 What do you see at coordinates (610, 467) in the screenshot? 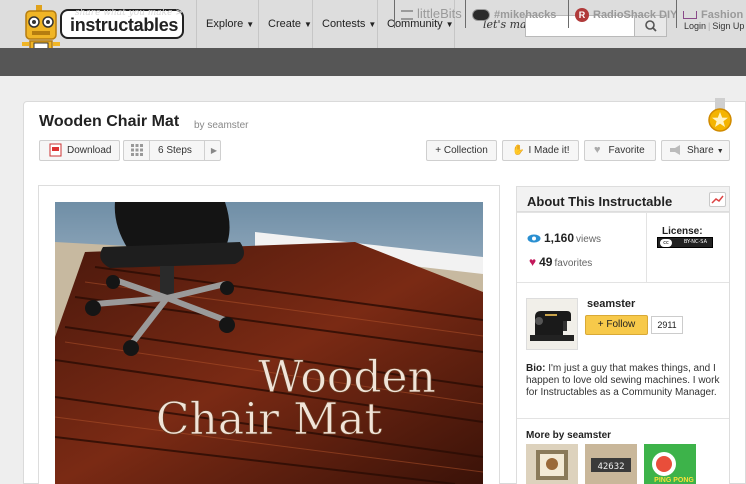
I see `thumb-label: 42632` at bounding box center [610, 467].